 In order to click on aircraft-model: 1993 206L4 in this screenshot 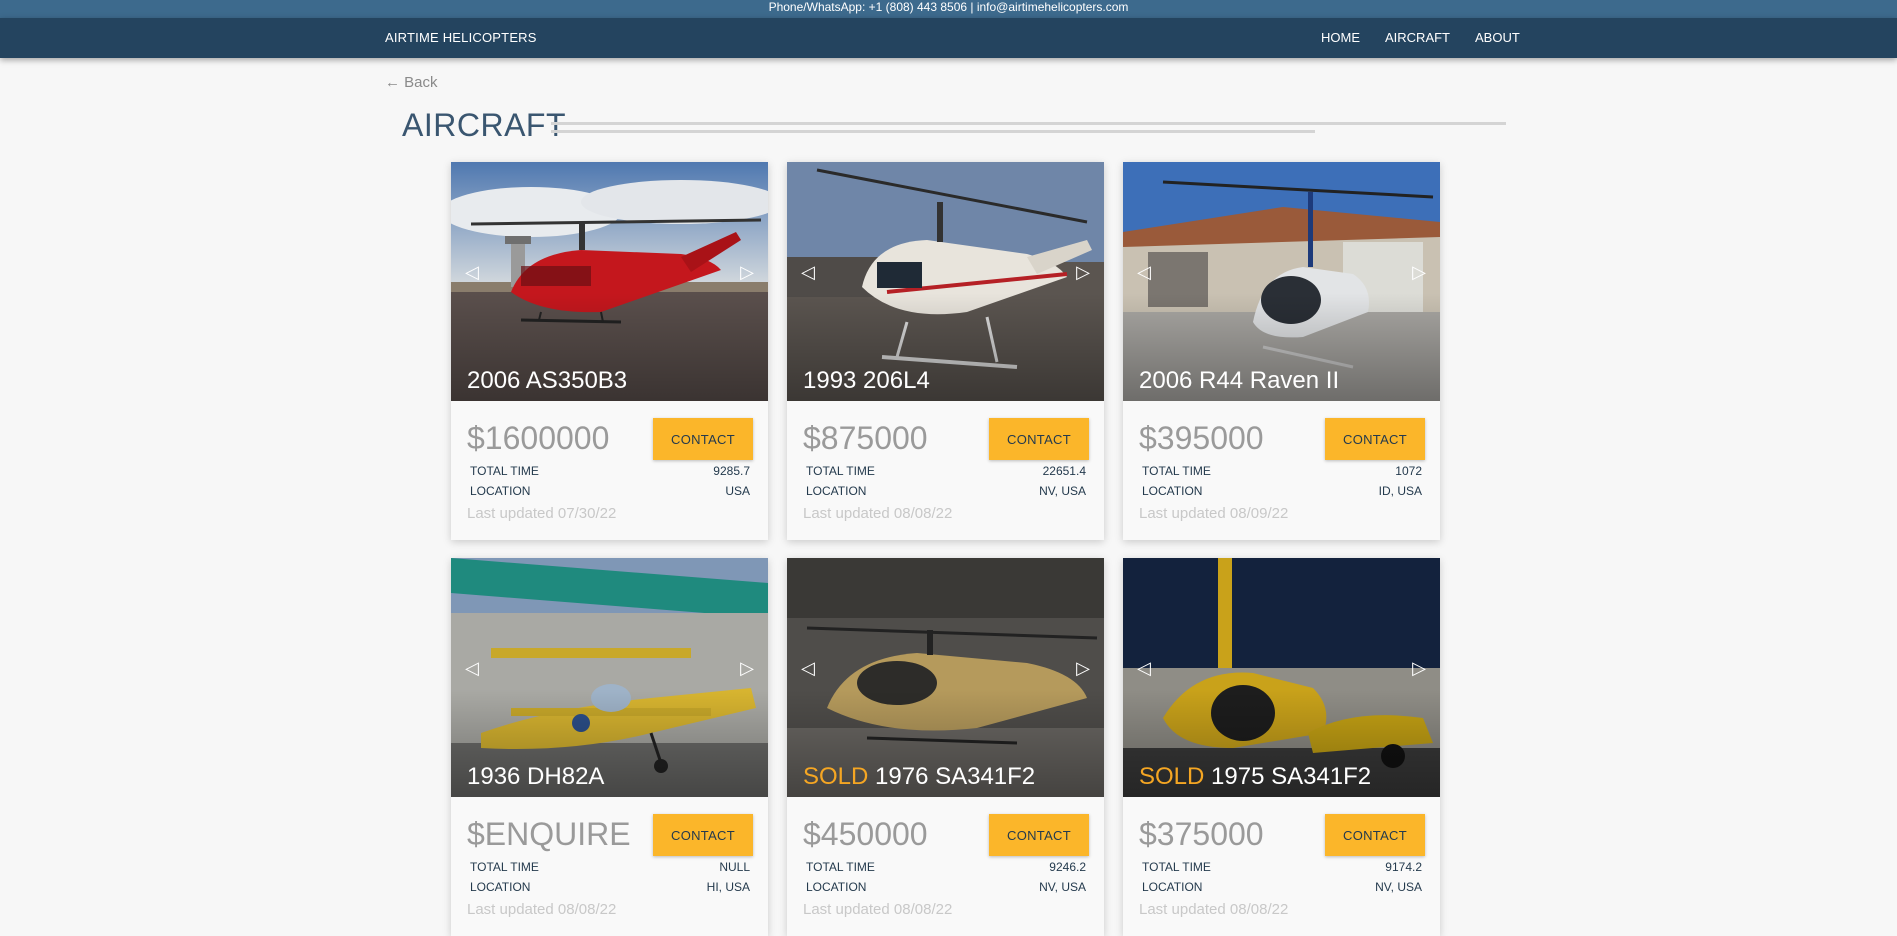, I will do `click(866, 380)`.